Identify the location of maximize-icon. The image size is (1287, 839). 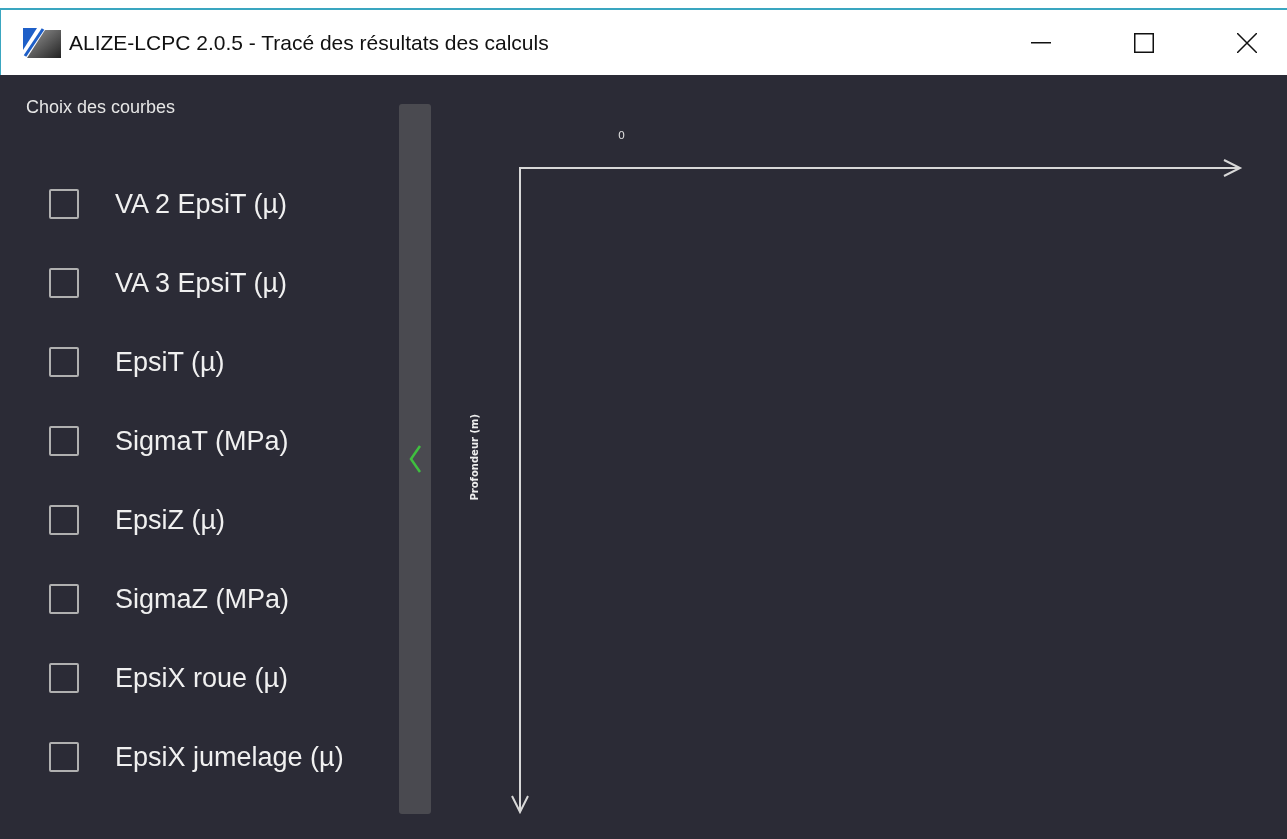
(1144, 42).